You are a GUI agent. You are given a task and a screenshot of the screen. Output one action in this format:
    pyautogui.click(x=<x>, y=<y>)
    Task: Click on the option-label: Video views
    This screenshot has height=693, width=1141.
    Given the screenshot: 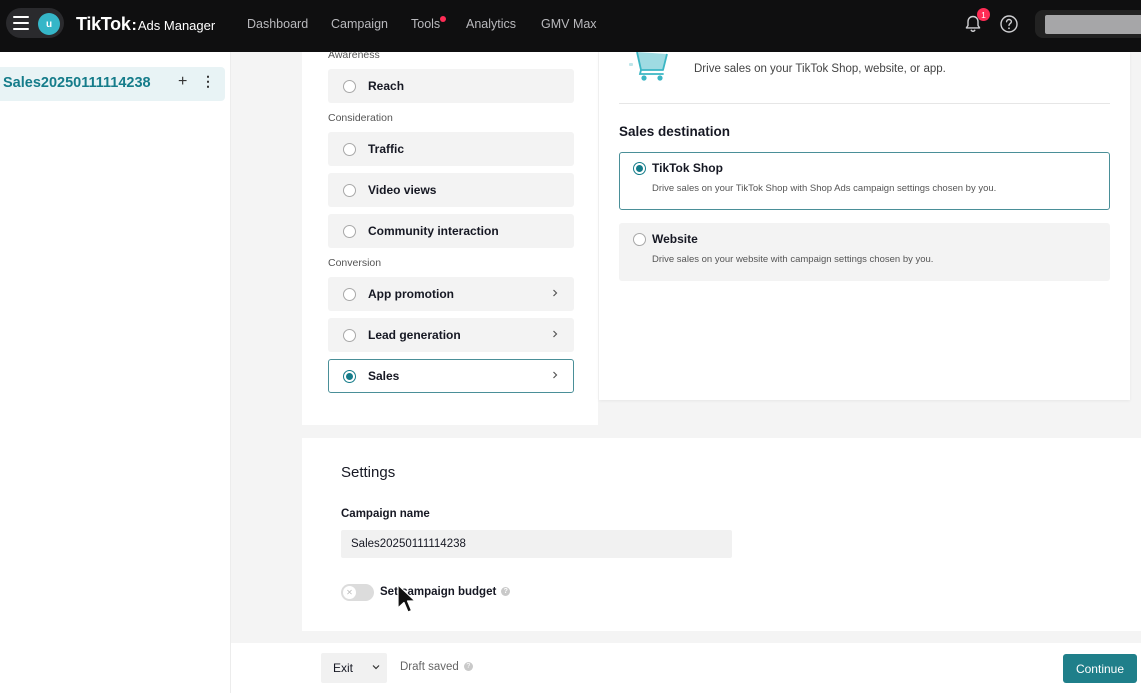 What is the action you would take?
    pyautogui.click(x=402, y=190)
    